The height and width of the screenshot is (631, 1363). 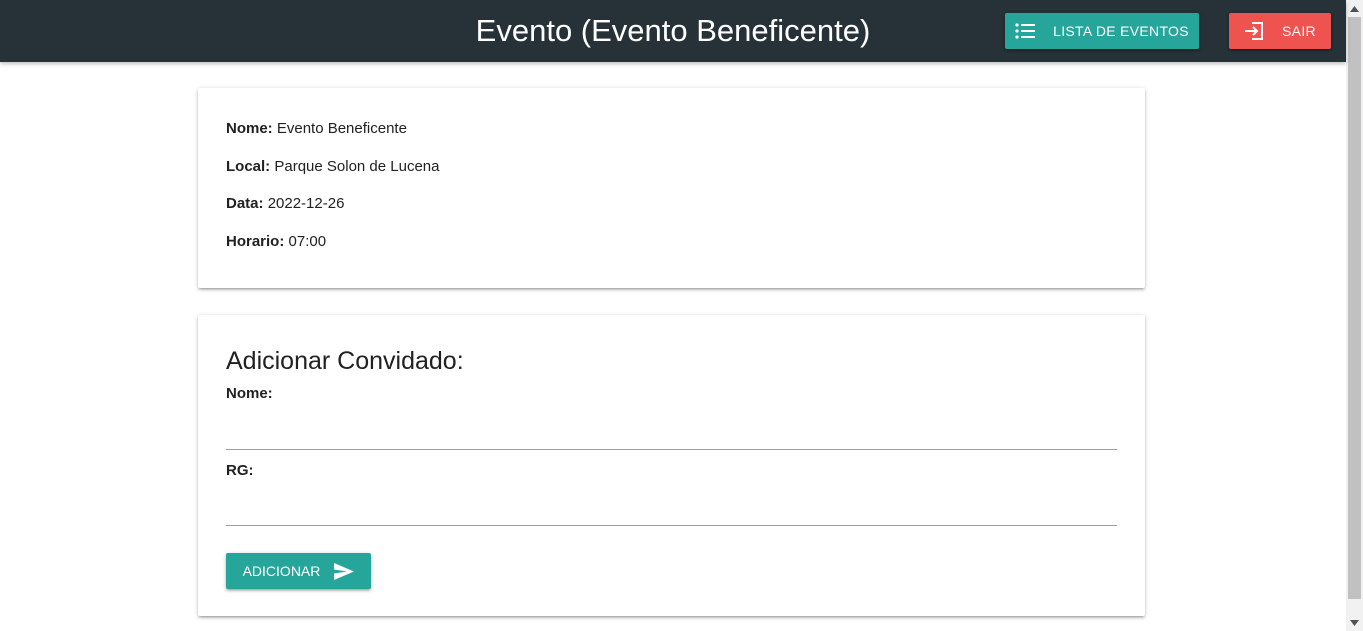 What do you see at coordinates (671, 509) in the screenshot?
I see `guest-rg-input` at bounding box center [671, 509].